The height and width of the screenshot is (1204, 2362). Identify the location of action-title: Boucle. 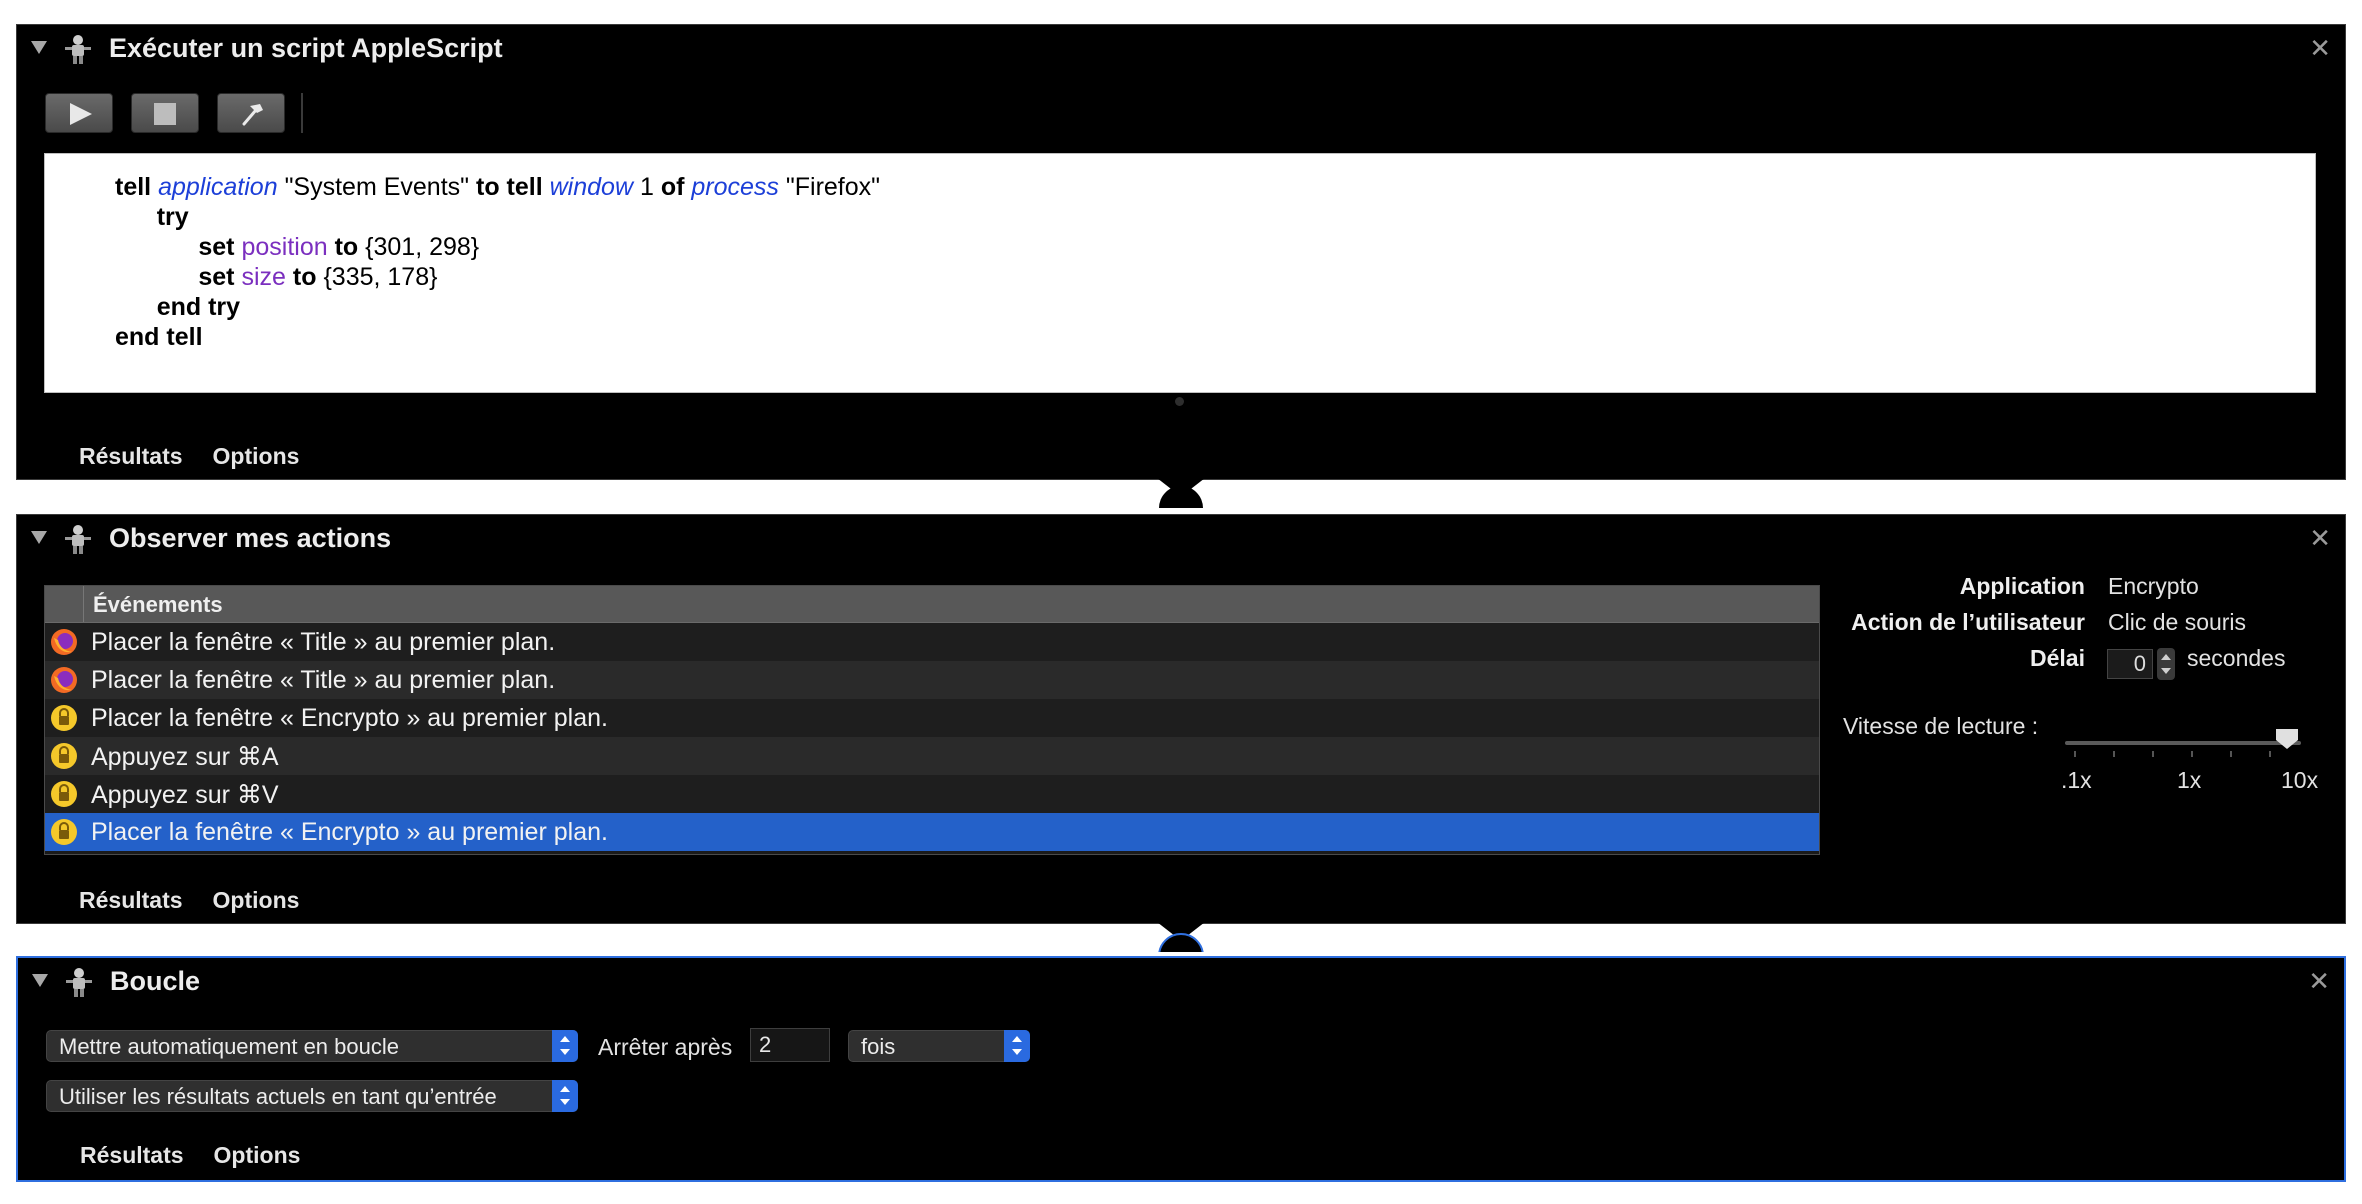
(155, 981).